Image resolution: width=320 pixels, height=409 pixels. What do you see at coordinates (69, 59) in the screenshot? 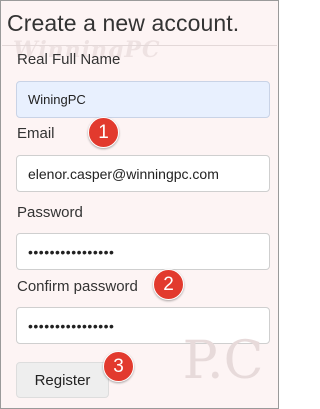
I see `full-name-label: Real Full Name` at bounding box center [69, 59].